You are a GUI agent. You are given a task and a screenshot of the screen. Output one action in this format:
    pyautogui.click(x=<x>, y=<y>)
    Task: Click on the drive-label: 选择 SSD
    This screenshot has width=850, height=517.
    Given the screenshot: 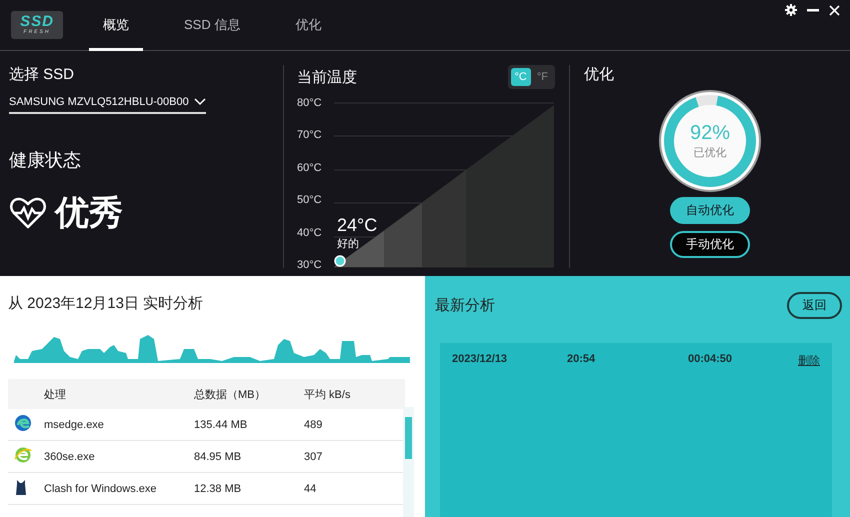 What is the action you would take?
    pyautogui.click(x=42, y=74)
    